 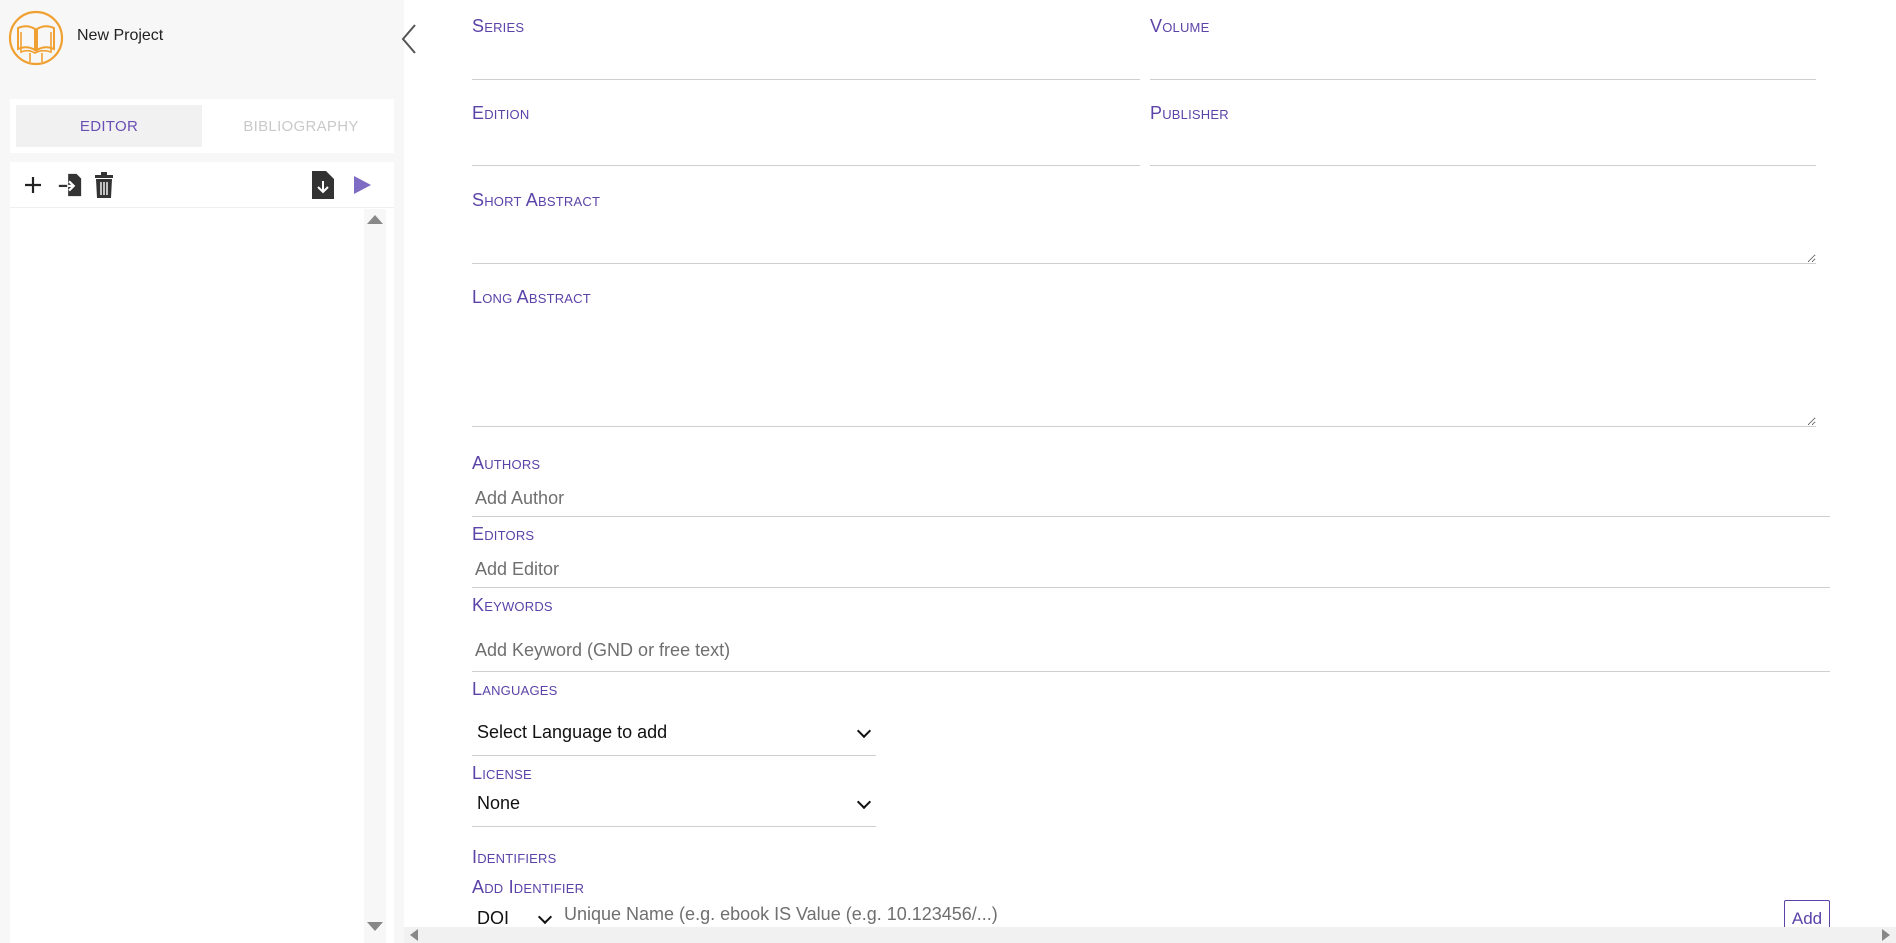 I want to click on import-button, so click(x=70, y=185).